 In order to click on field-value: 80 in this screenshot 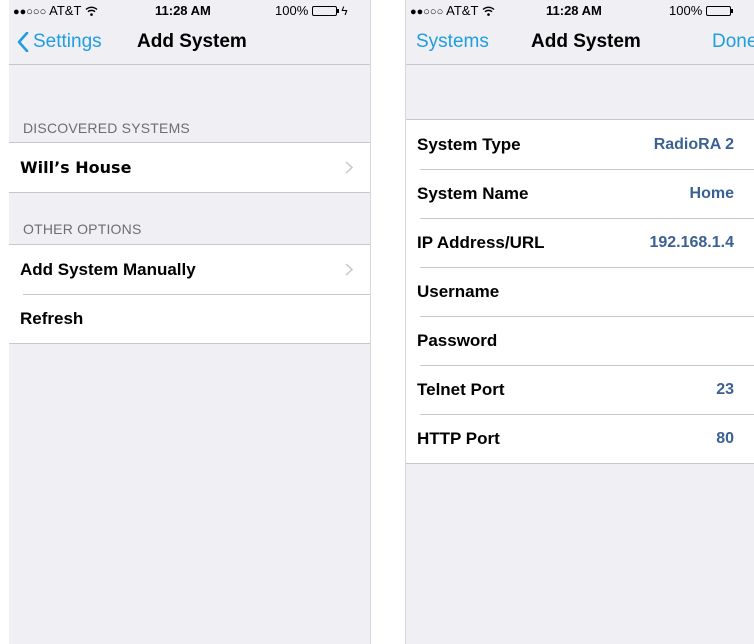, I will do `click(725, 438)`.